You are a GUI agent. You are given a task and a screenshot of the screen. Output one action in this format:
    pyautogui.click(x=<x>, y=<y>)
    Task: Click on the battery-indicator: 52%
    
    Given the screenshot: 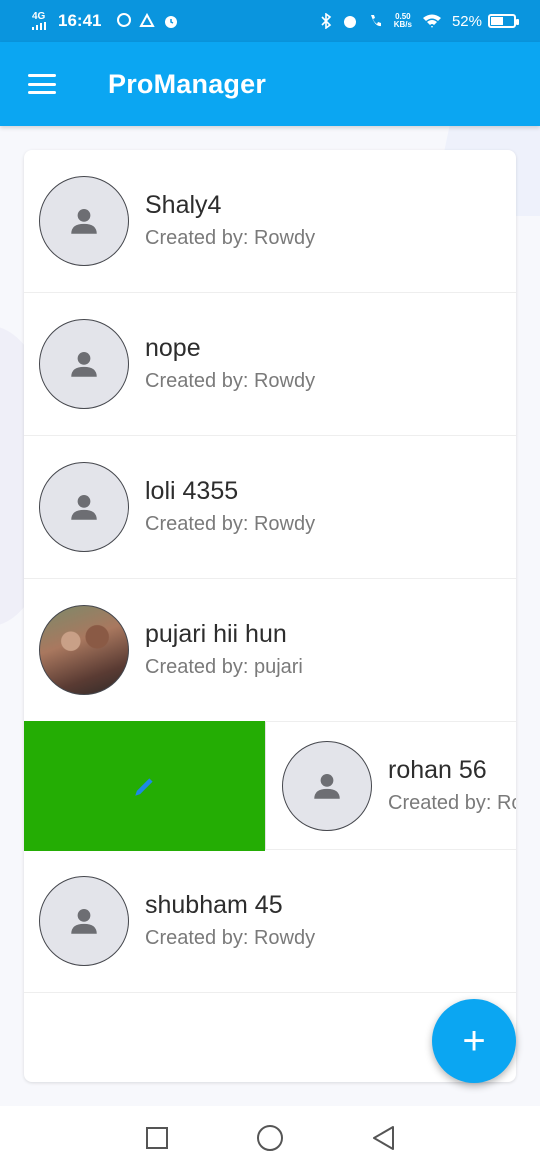 What is the action you would take?
    pyautogui.click(x=485, y=21)
    